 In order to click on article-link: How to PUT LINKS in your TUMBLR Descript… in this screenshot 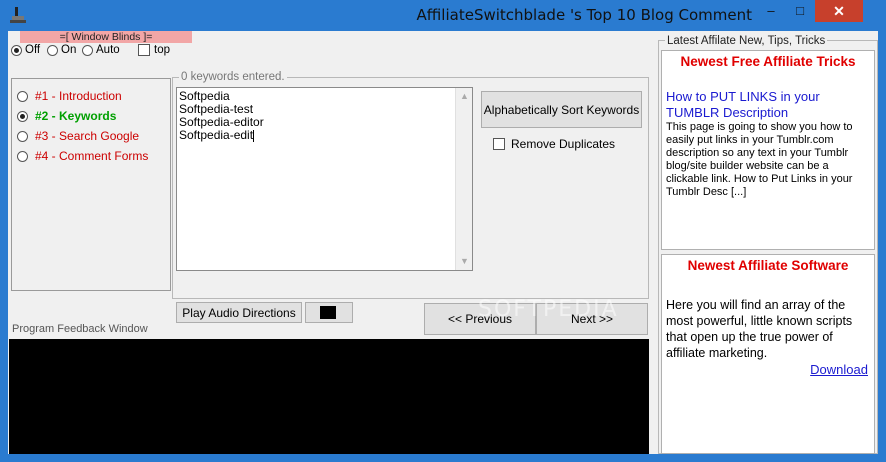, I will do `click(768, 105)`.